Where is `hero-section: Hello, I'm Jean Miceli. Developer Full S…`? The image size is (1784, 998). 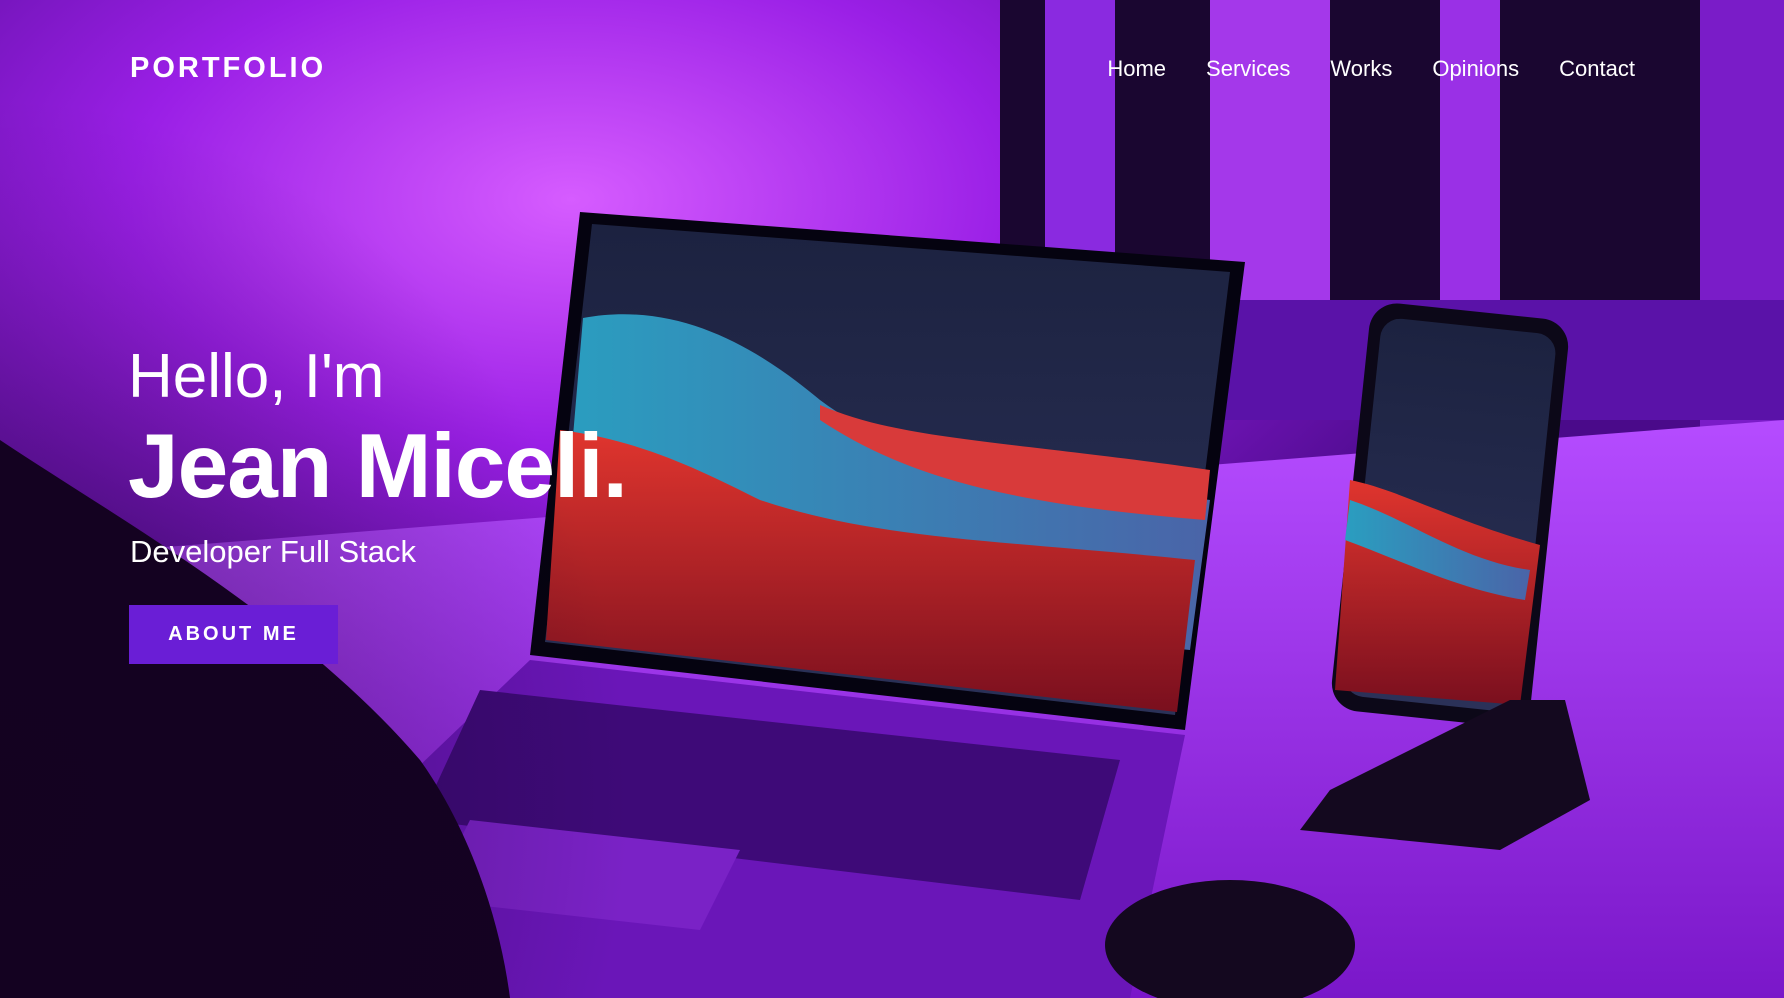 hero-section: Hello, I'm Jean Miceli. Developer Full S… is located at coordinates (378, 456).